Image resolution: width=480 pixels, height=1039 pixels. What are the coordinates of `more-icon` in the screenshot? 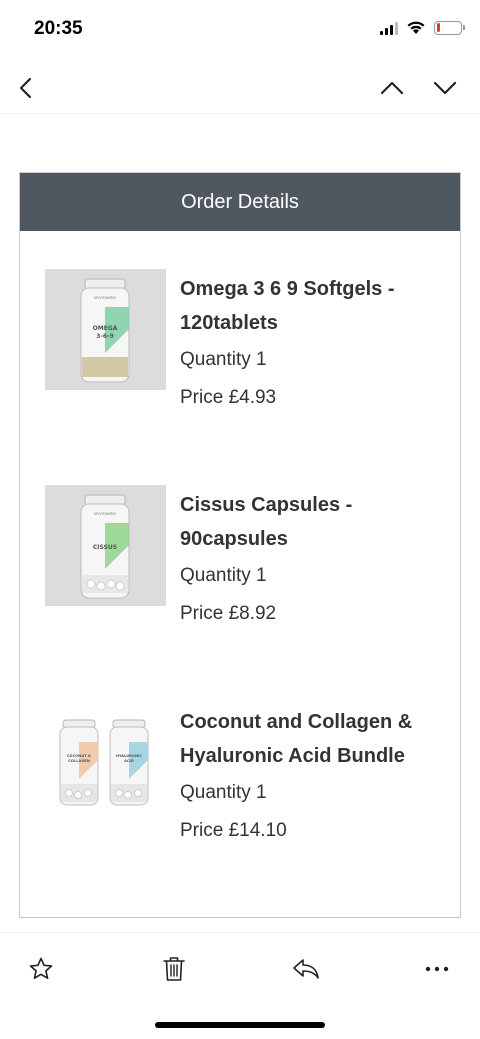 It's located at (437, 969).